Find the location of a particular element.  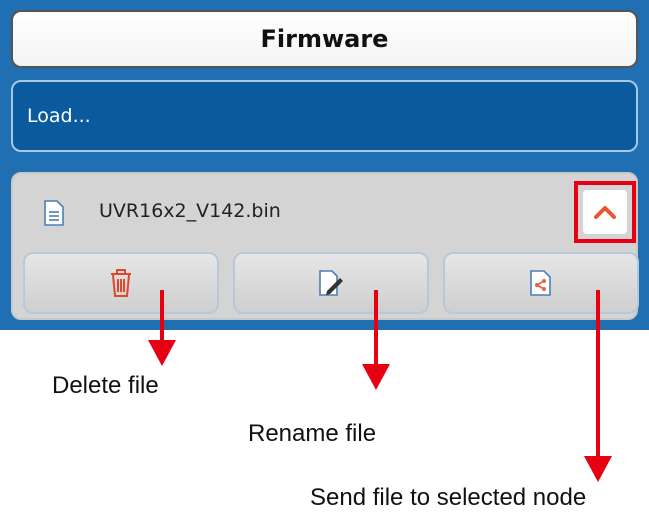

file-actions is located at coordinates (331, 283).